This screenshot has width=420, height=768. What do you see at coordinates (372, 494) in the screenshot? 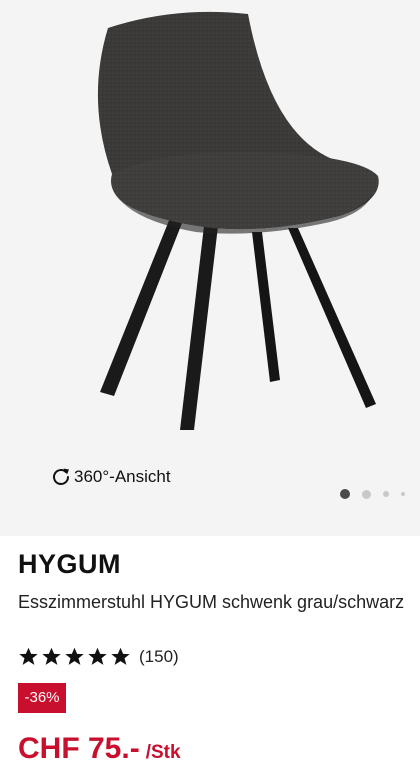
I see `gallery-pagination` at bounding box center [372, 494].